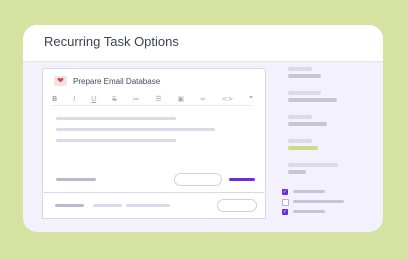 This screenshot has width=407, height=260. Describe the element at coordinates (152, 100) in the screenshot. I see `formatting-toolbar: B I U S ≔ ☰ ▣ ∞ <> ❞` at that location.